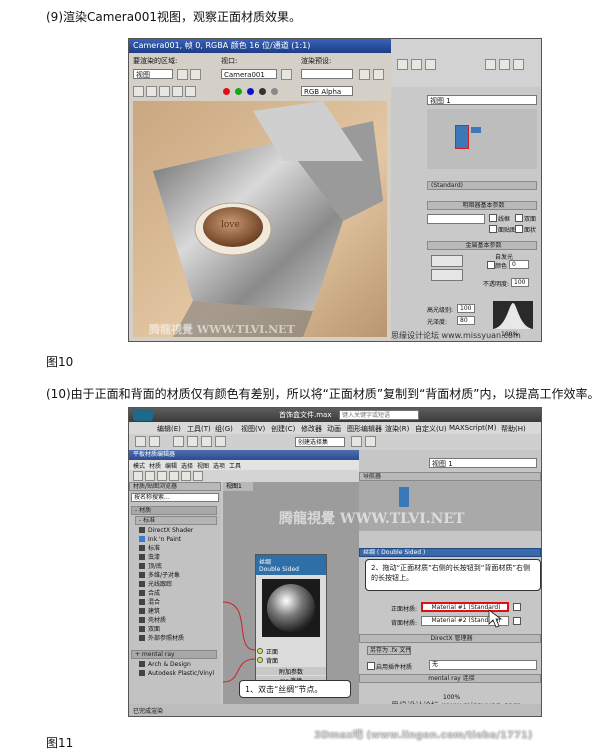  I want to click on list-item: Ink 'n Paint, so click(159, 539).